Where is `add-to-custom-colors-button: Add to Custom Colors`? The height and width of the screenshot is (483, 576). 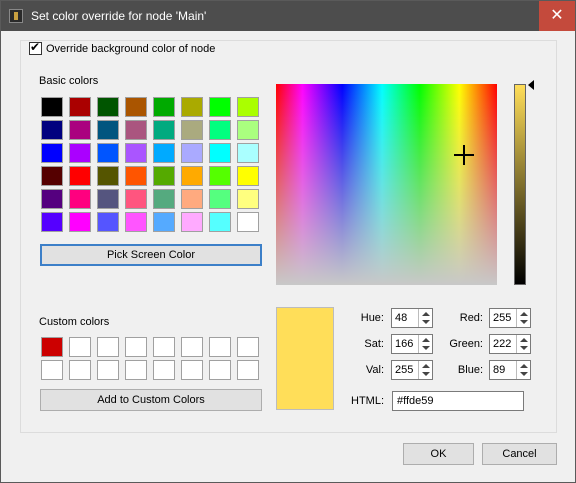 add-to-custom-colors-button: Add to Custom Colors is located at coordinates (151, 400).